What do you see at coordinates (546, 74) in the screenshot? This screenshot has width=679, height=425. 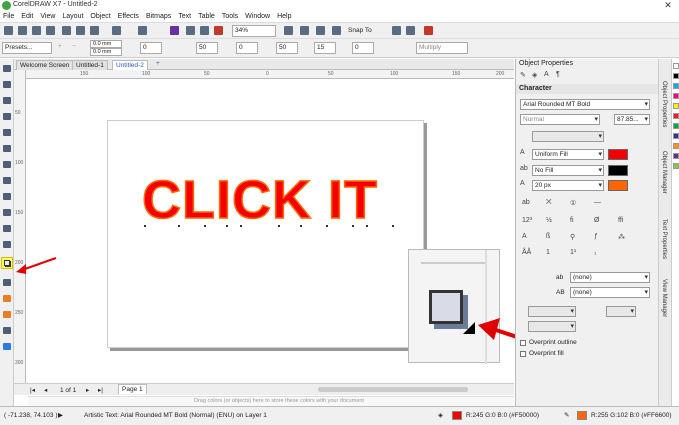 I see `character-tab-icon: A` at bounding box center [546, 74].